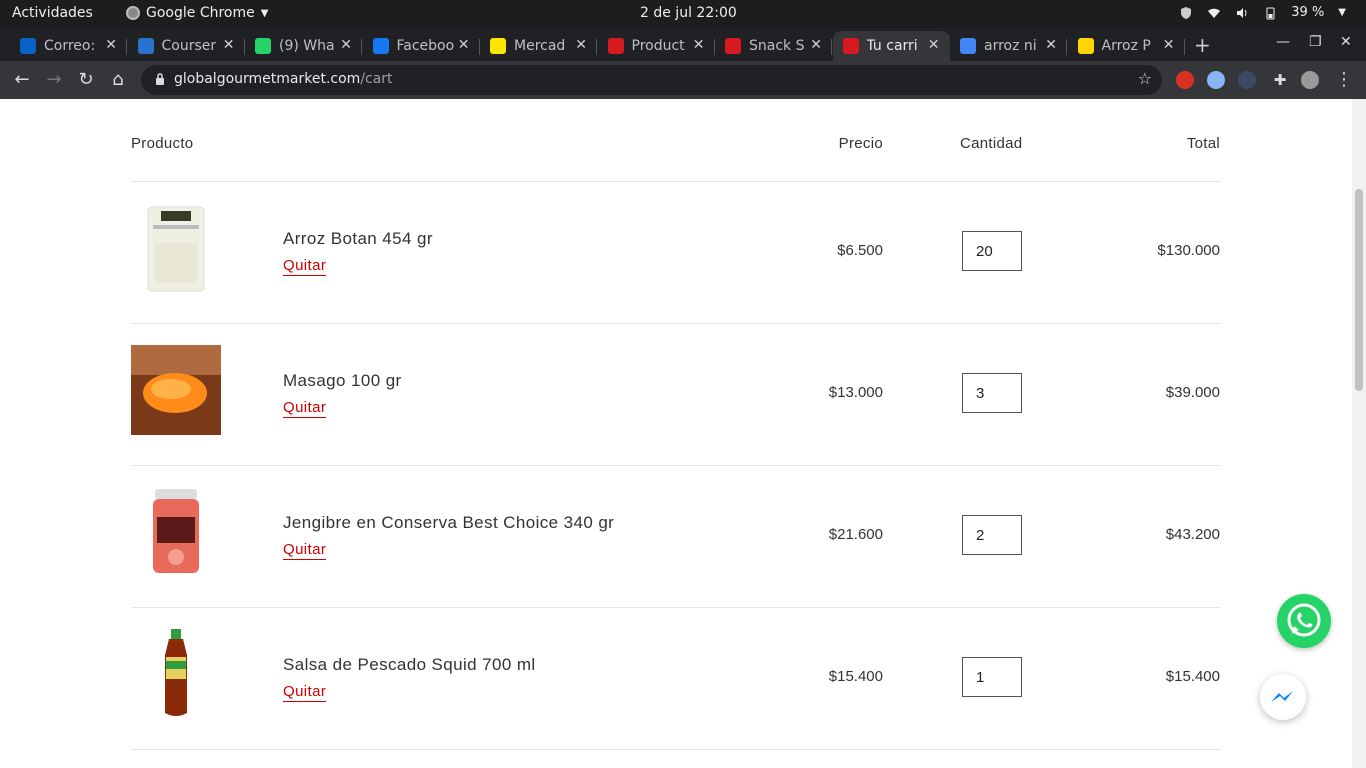 The height and width of the screenshot is (768, 1366). Describe the element at coordinates (176, 390) in the screenshot. I see `product-image-masago` at that location.